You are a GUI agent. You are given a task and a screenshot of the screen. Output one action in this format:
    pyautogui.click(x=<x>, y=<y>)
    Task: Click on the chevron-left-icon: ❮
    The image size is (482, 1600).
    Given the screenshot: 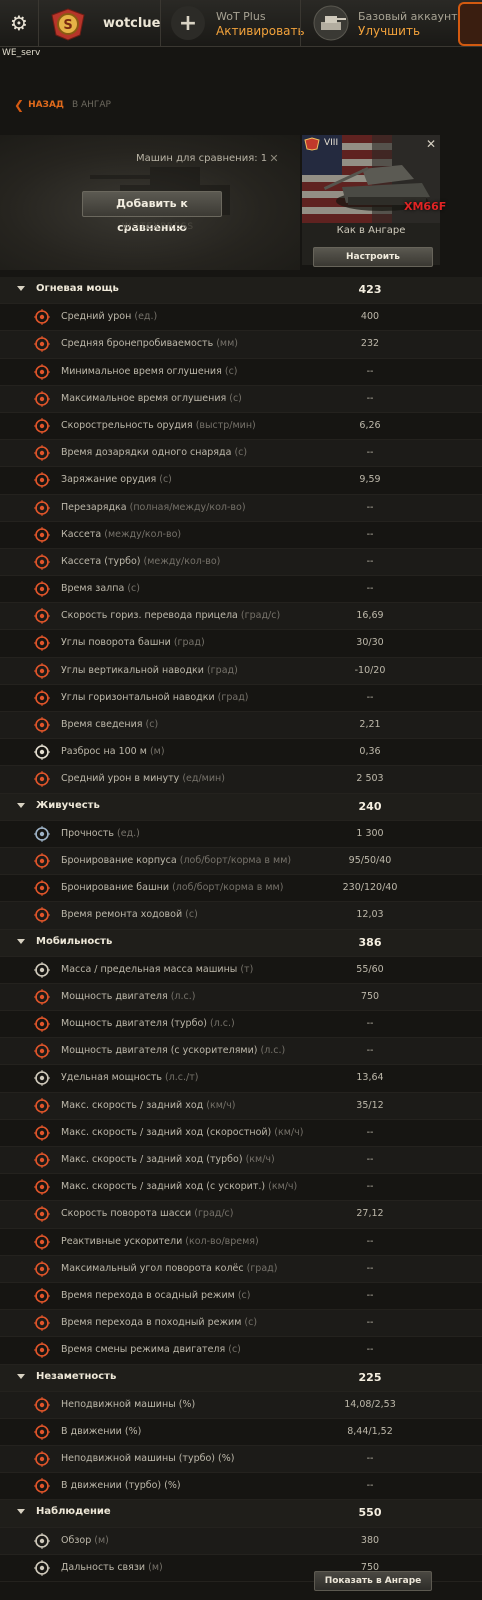 What is the action you would take?
    pyautogui.click(x=19, y=105)
    